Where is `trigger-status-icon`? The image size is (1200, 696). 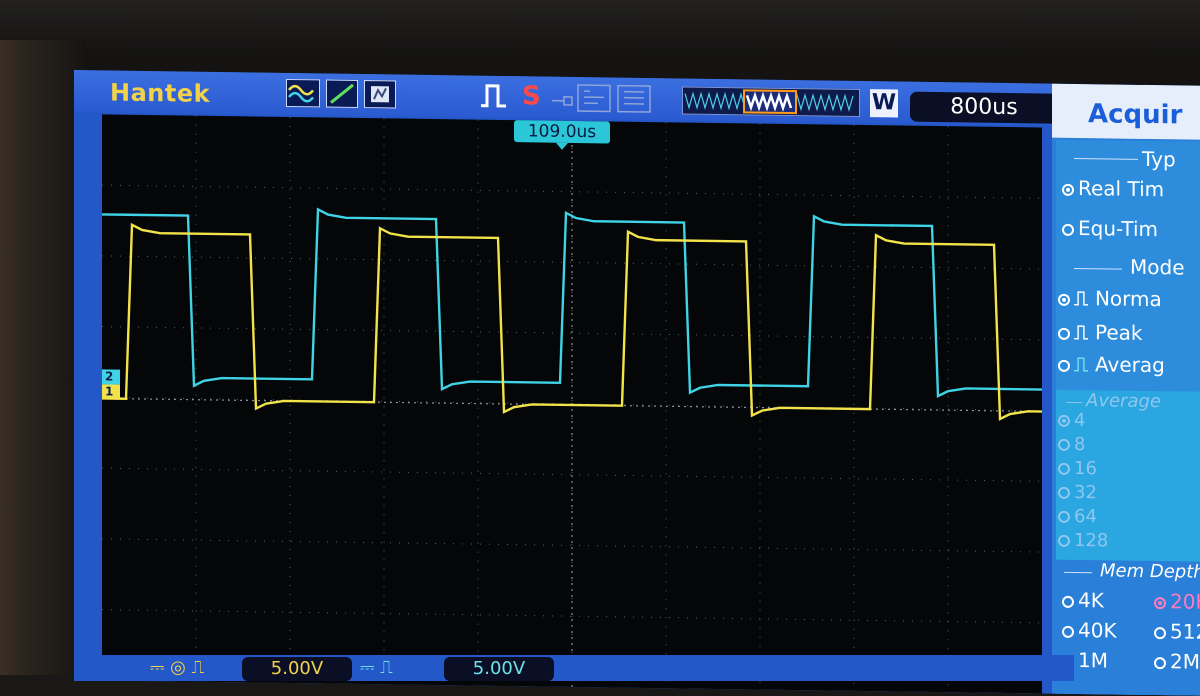
trigger-status-icon is located at coordinates (605, 99).